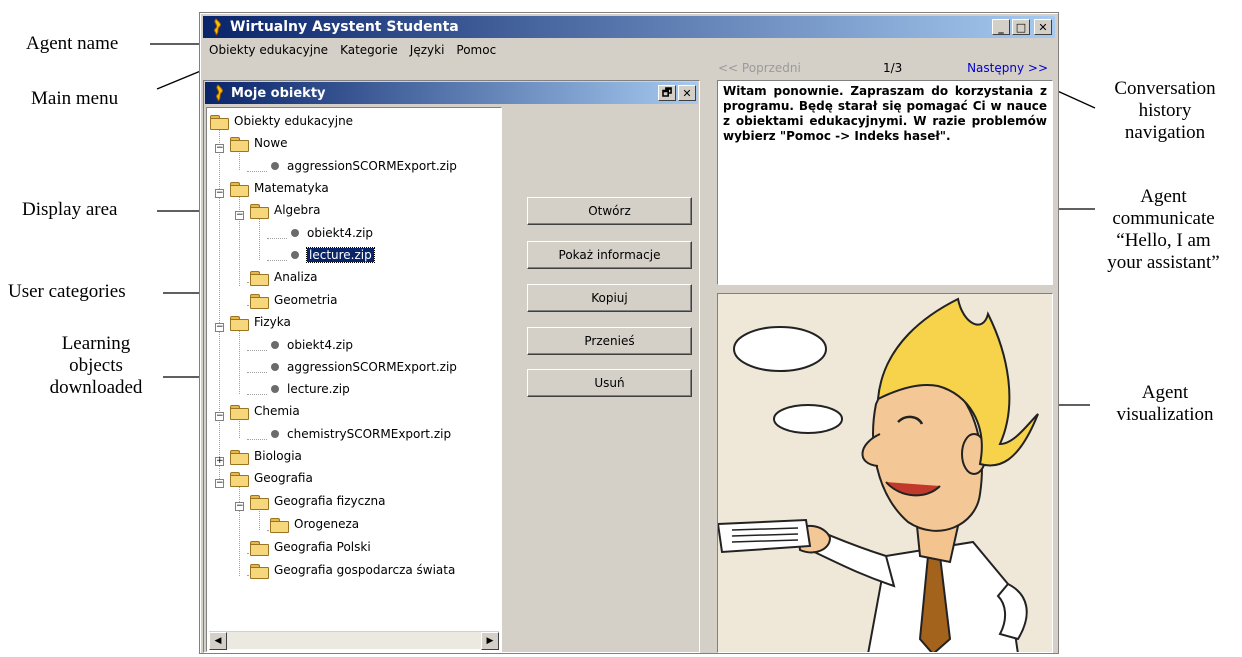  What do you see at coordinates (317, 501) in the screenshot?
I see `tree-node-folder: Geografia fizyczna` at bounding box center [317, 501].